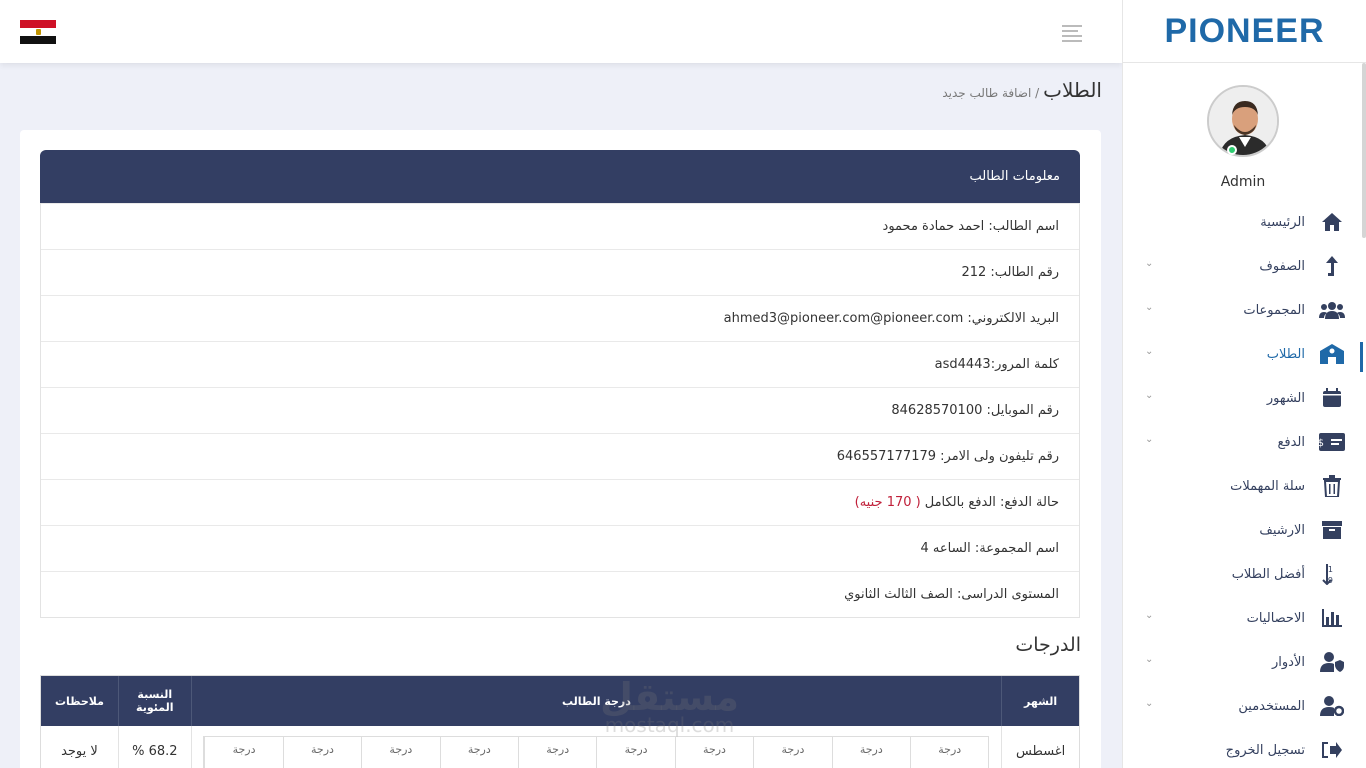 The width and height of the screenshot is (1366, 768). What do you see at coordinates (1267, 486) in the screenshot?
I see `sidebar-item-label: سلة المهملات` at bounding box center [1267, 486].